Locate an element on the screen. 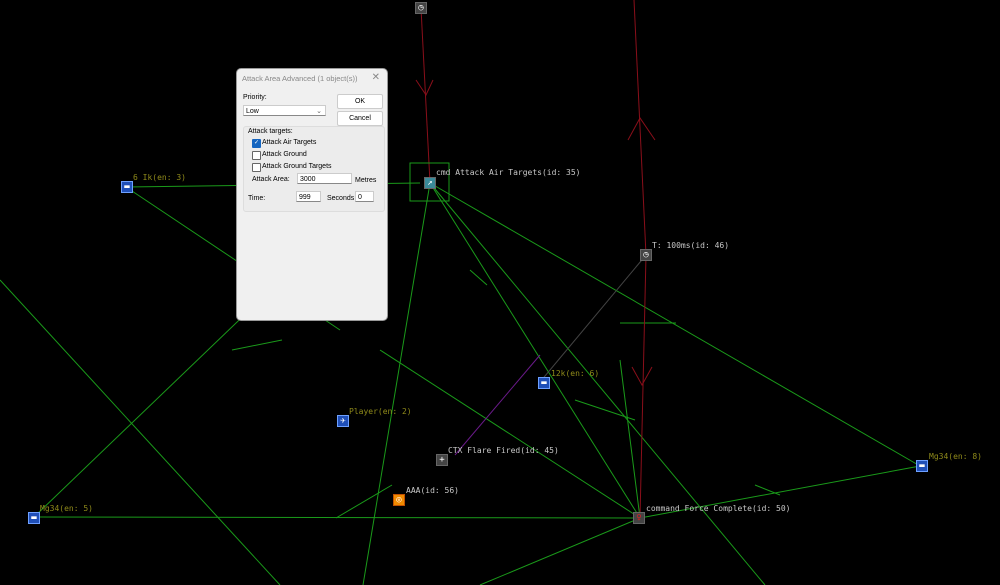 This screenshot has height=585, width=1000. dialog-title: Attack Area Advanced (1 object(s)) is located at coordinates (300, 78).